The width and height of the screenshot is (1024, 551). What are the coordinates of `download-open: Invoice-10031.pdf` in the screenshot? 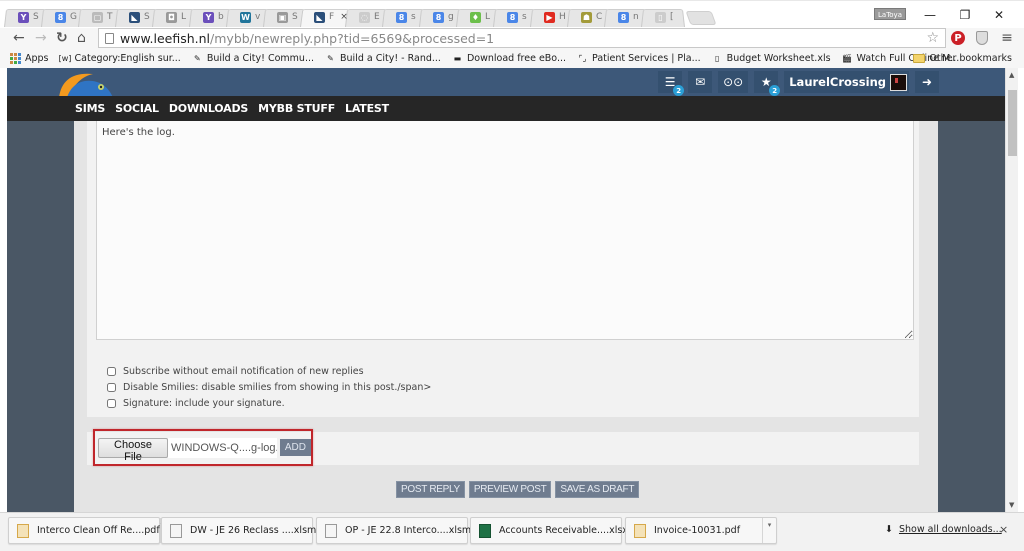 It's located at (694, 530).